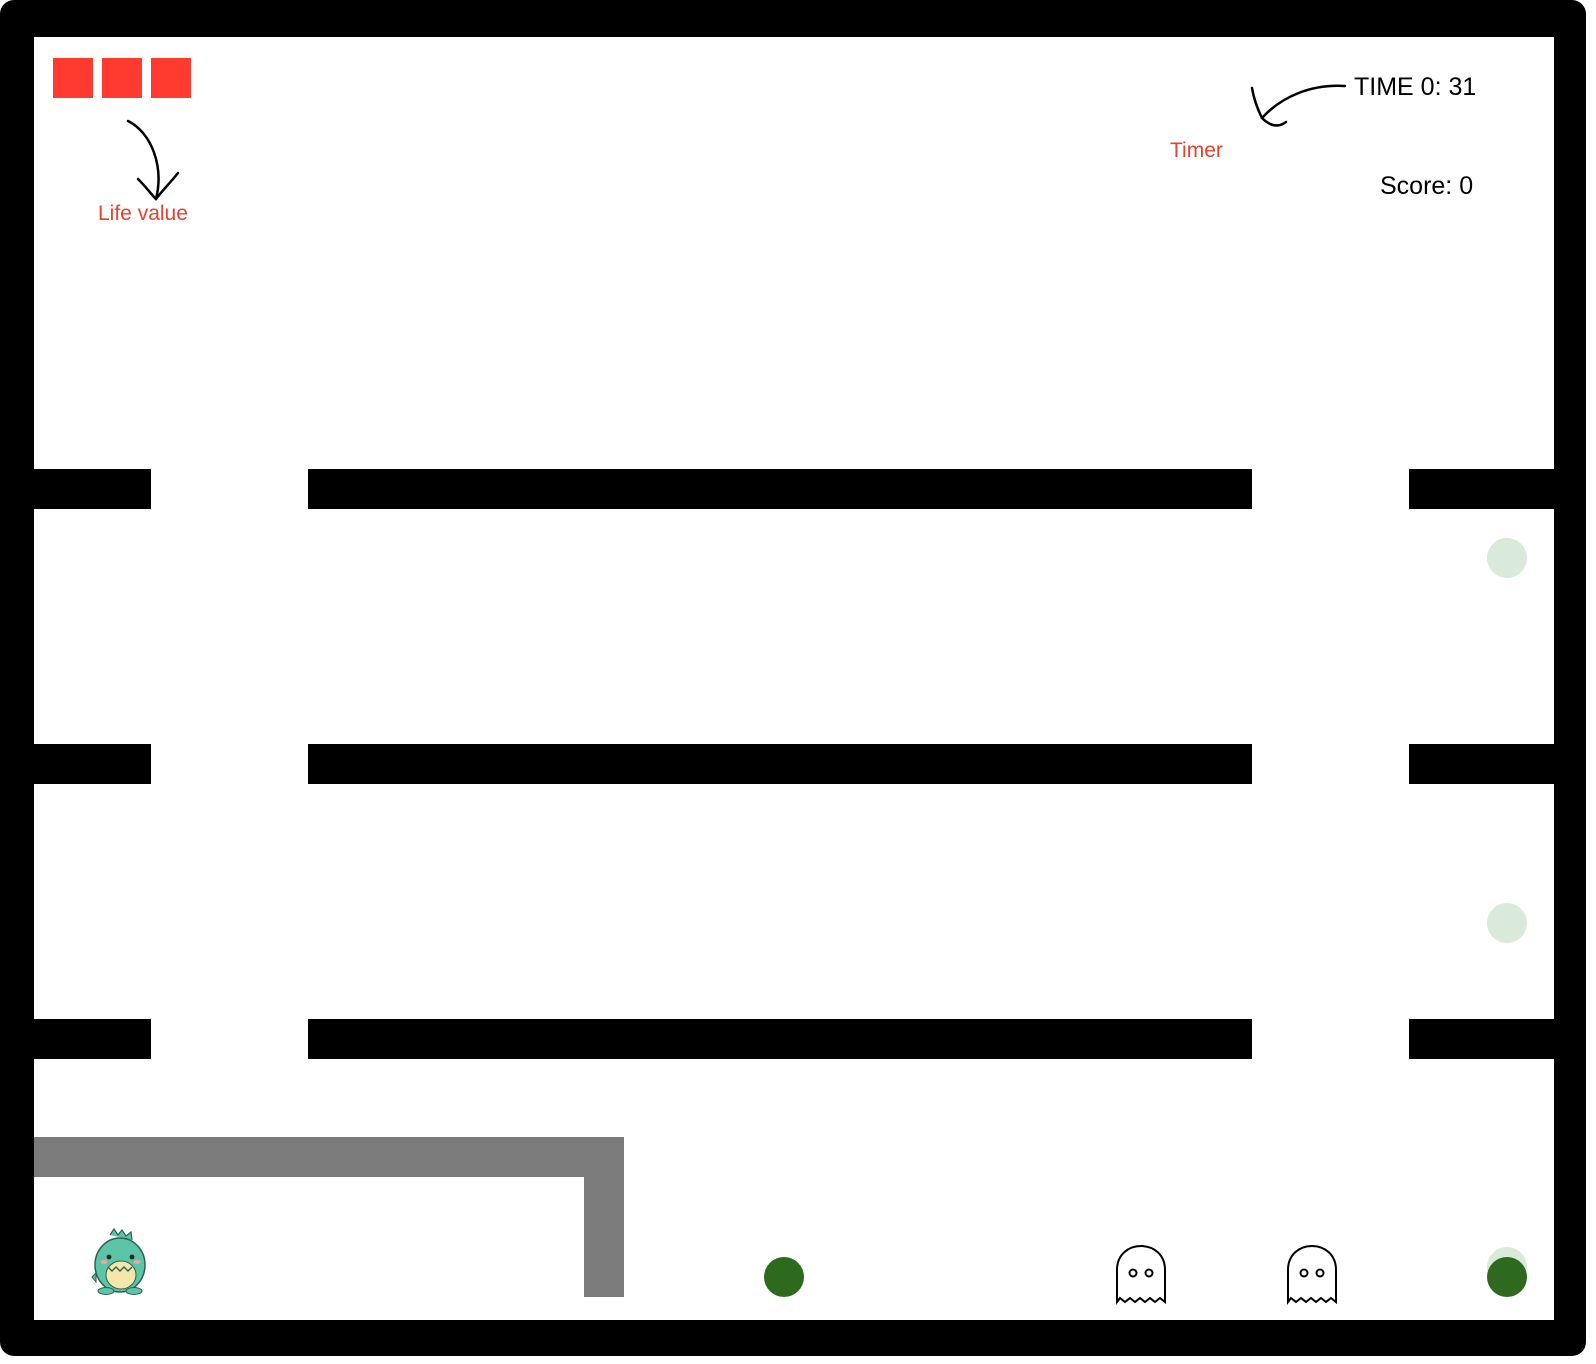 The image size is (1596, 1364). Describe the element at coordinates (153, 160) in the screenshot. I see `life-arrow-icon` at that location.